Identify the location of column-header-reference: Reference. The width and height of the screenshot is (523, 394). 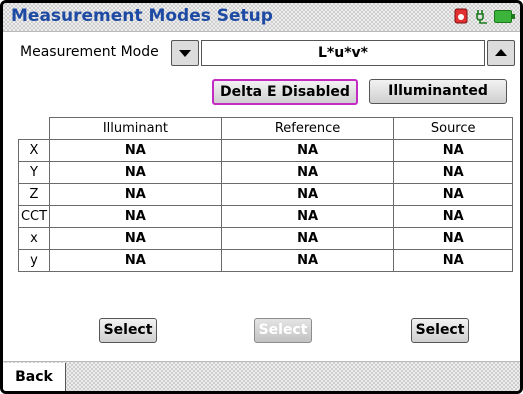
(307, 128).